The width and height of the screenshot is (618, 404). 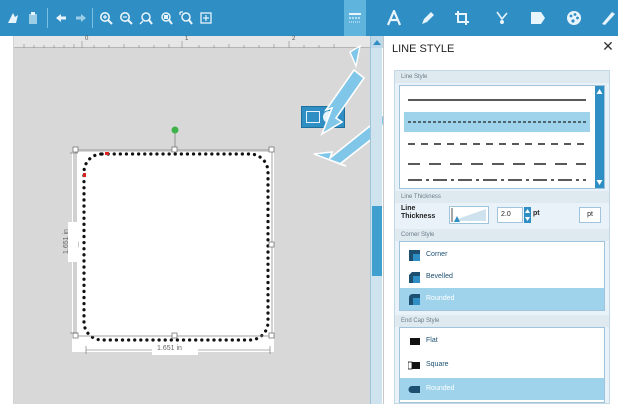 I want to click on line-thickness-slider, so click(x=469, y=215).